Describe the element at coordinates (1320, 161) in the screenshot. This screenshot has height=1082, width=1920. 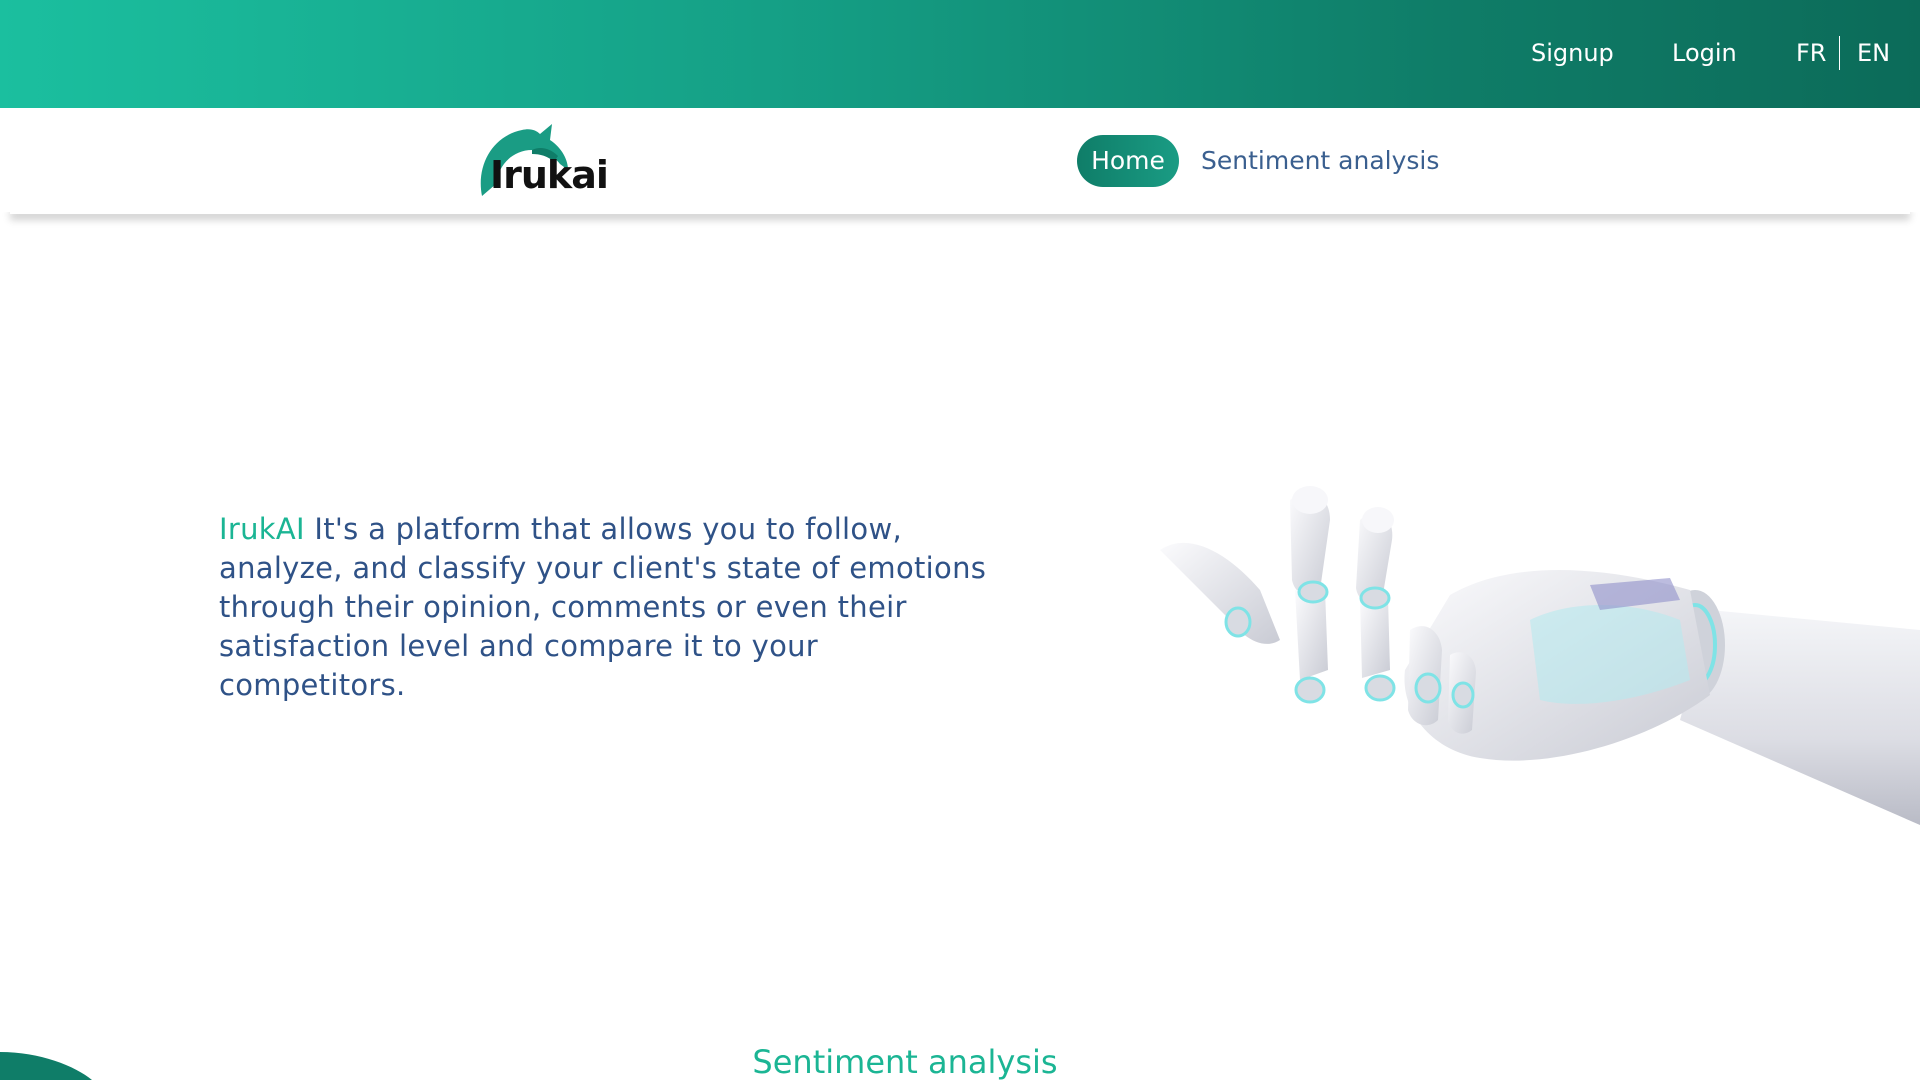
I see `nav-sentiment-analysis-link: Sentiment analysis` at that location.